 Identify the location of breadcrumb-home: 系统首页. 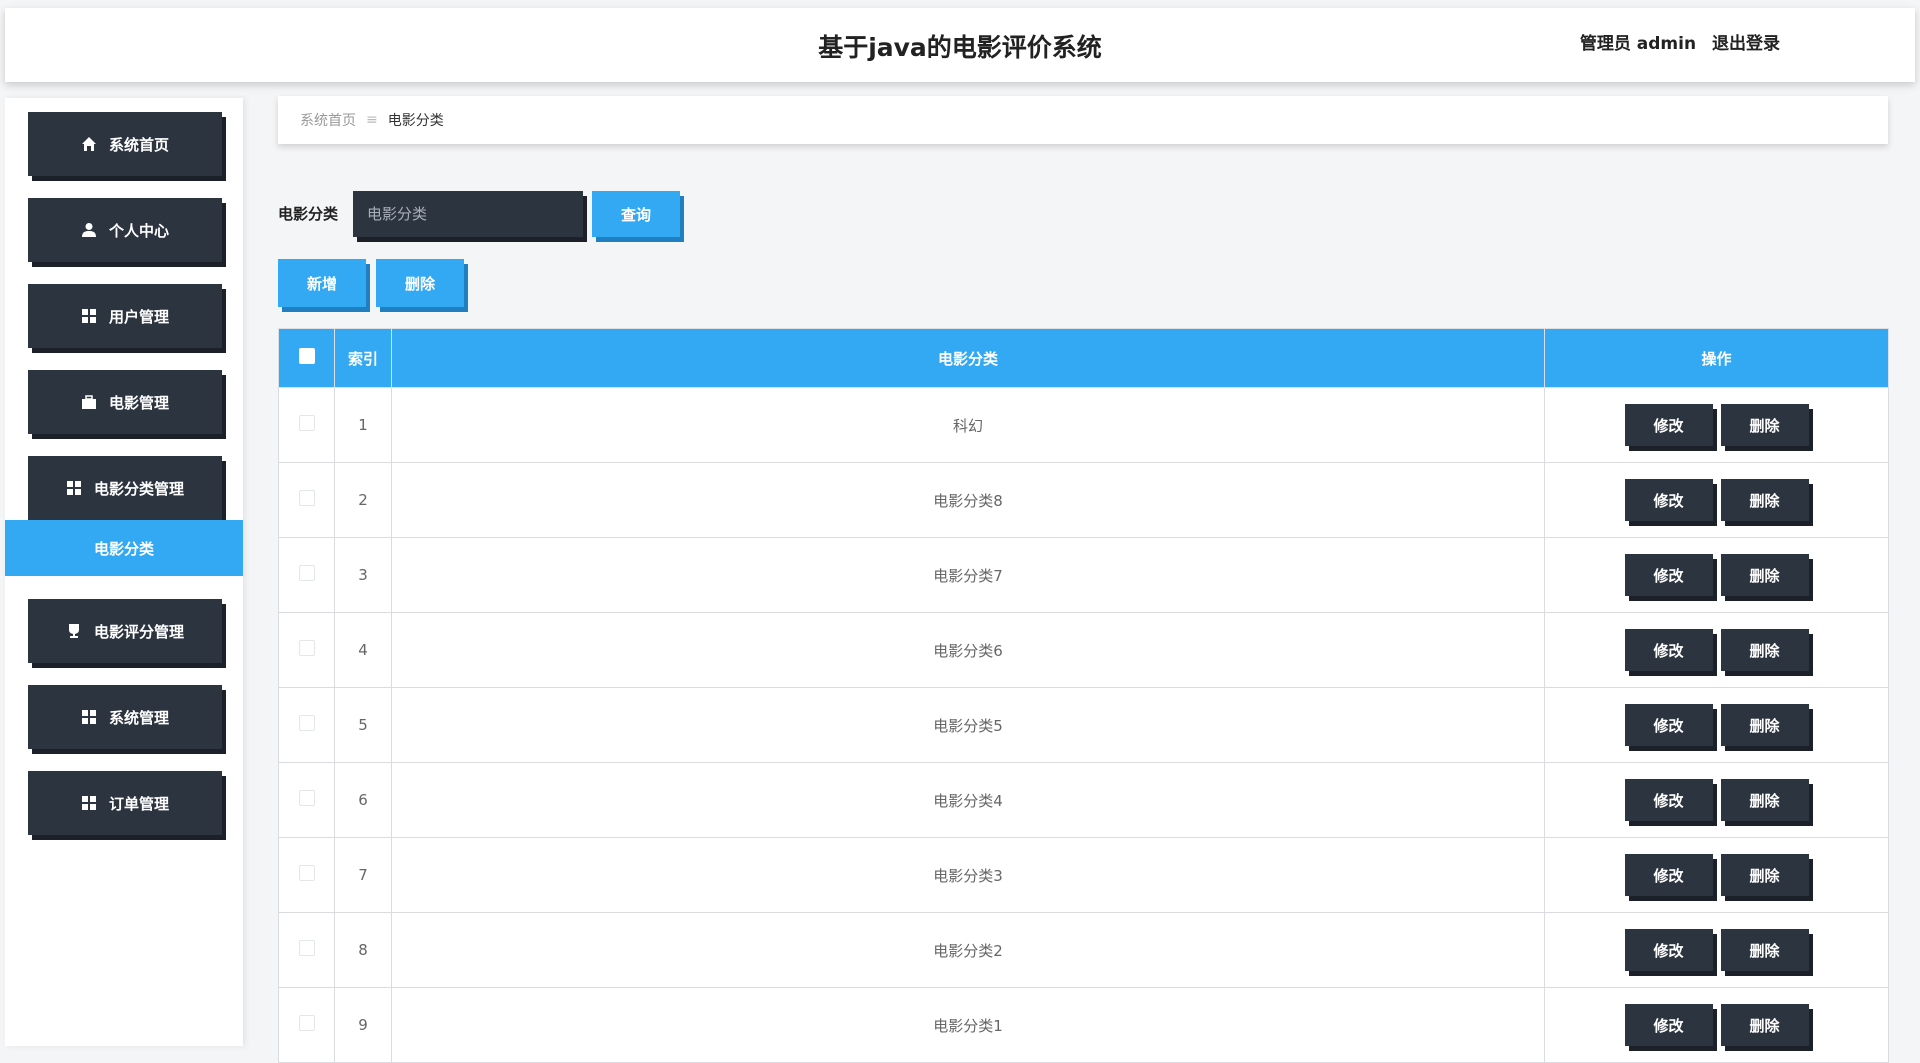
(328, 120).